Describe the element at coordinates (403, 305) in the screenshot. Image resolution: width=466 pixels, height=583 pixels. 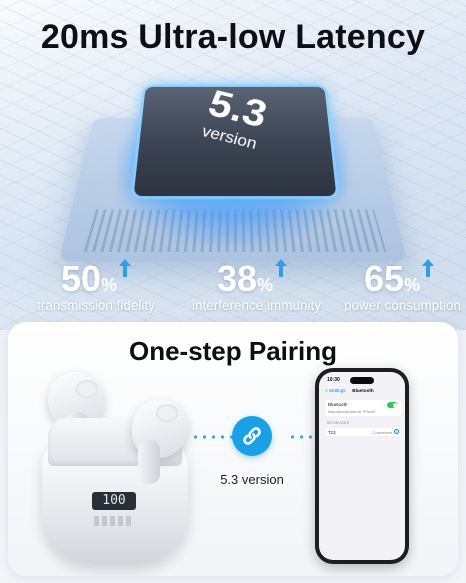
I see `stat-caption: power consumption` at that location.